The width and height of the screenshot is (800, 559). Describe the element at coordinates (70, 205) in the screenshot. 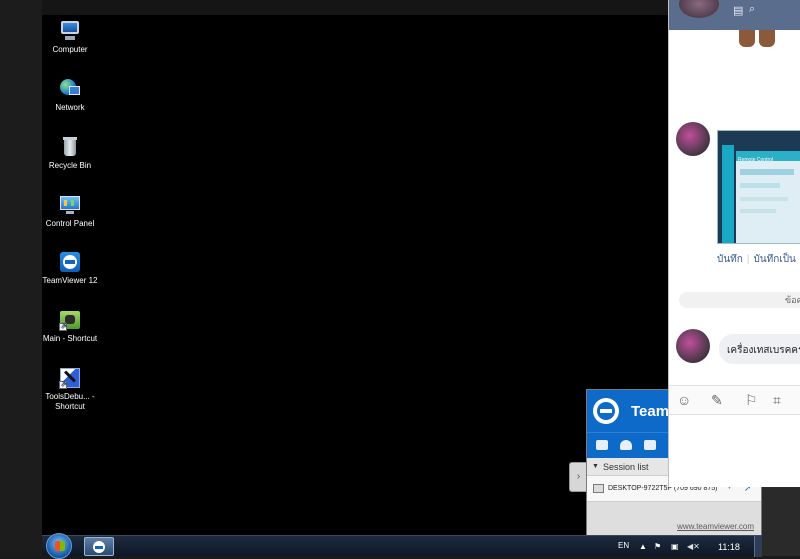

I see `control-panel-icon` at that location.